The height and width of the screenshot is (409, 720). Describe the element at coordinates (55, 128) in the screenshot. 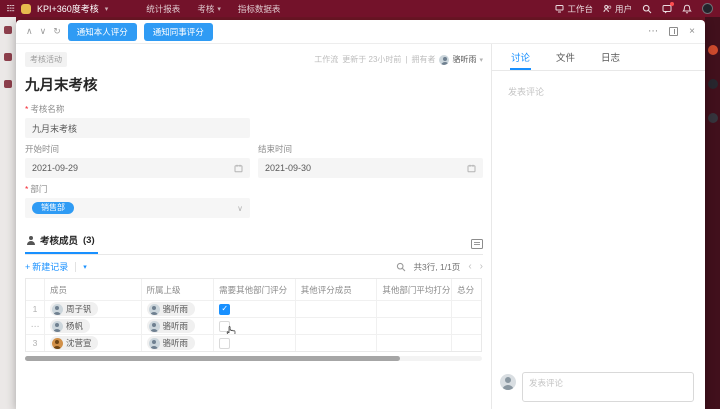

I see `assessment-name-value: 九月末考核` at that location.